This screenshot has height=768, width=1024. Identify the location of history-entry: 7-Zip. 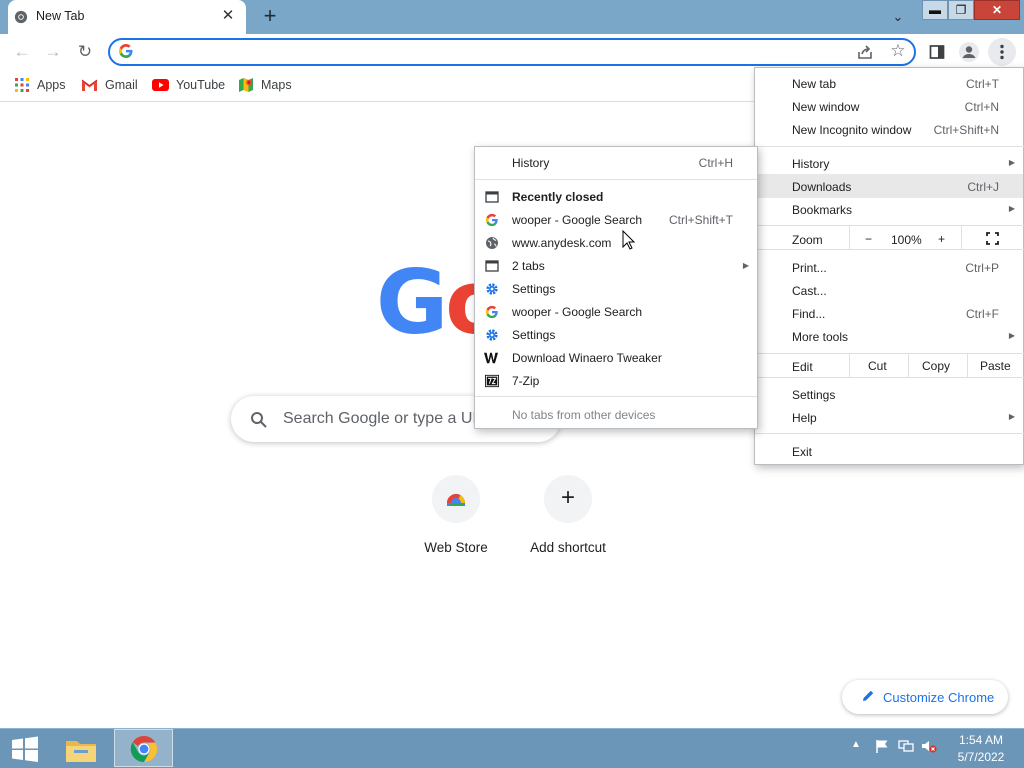
(525, 381).